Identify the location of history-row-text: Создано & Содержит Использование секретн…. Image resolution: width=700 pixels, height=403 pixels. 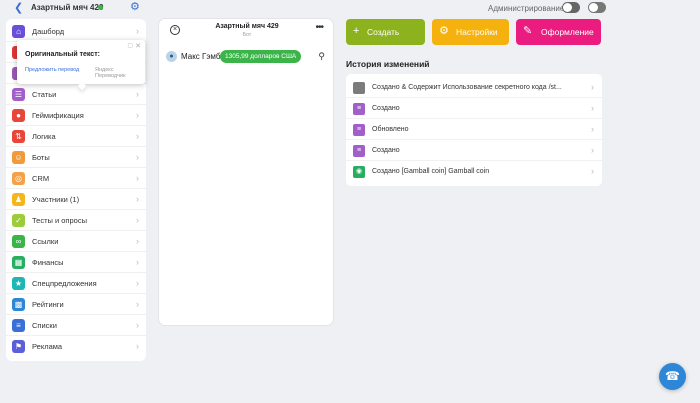
(467, 87).